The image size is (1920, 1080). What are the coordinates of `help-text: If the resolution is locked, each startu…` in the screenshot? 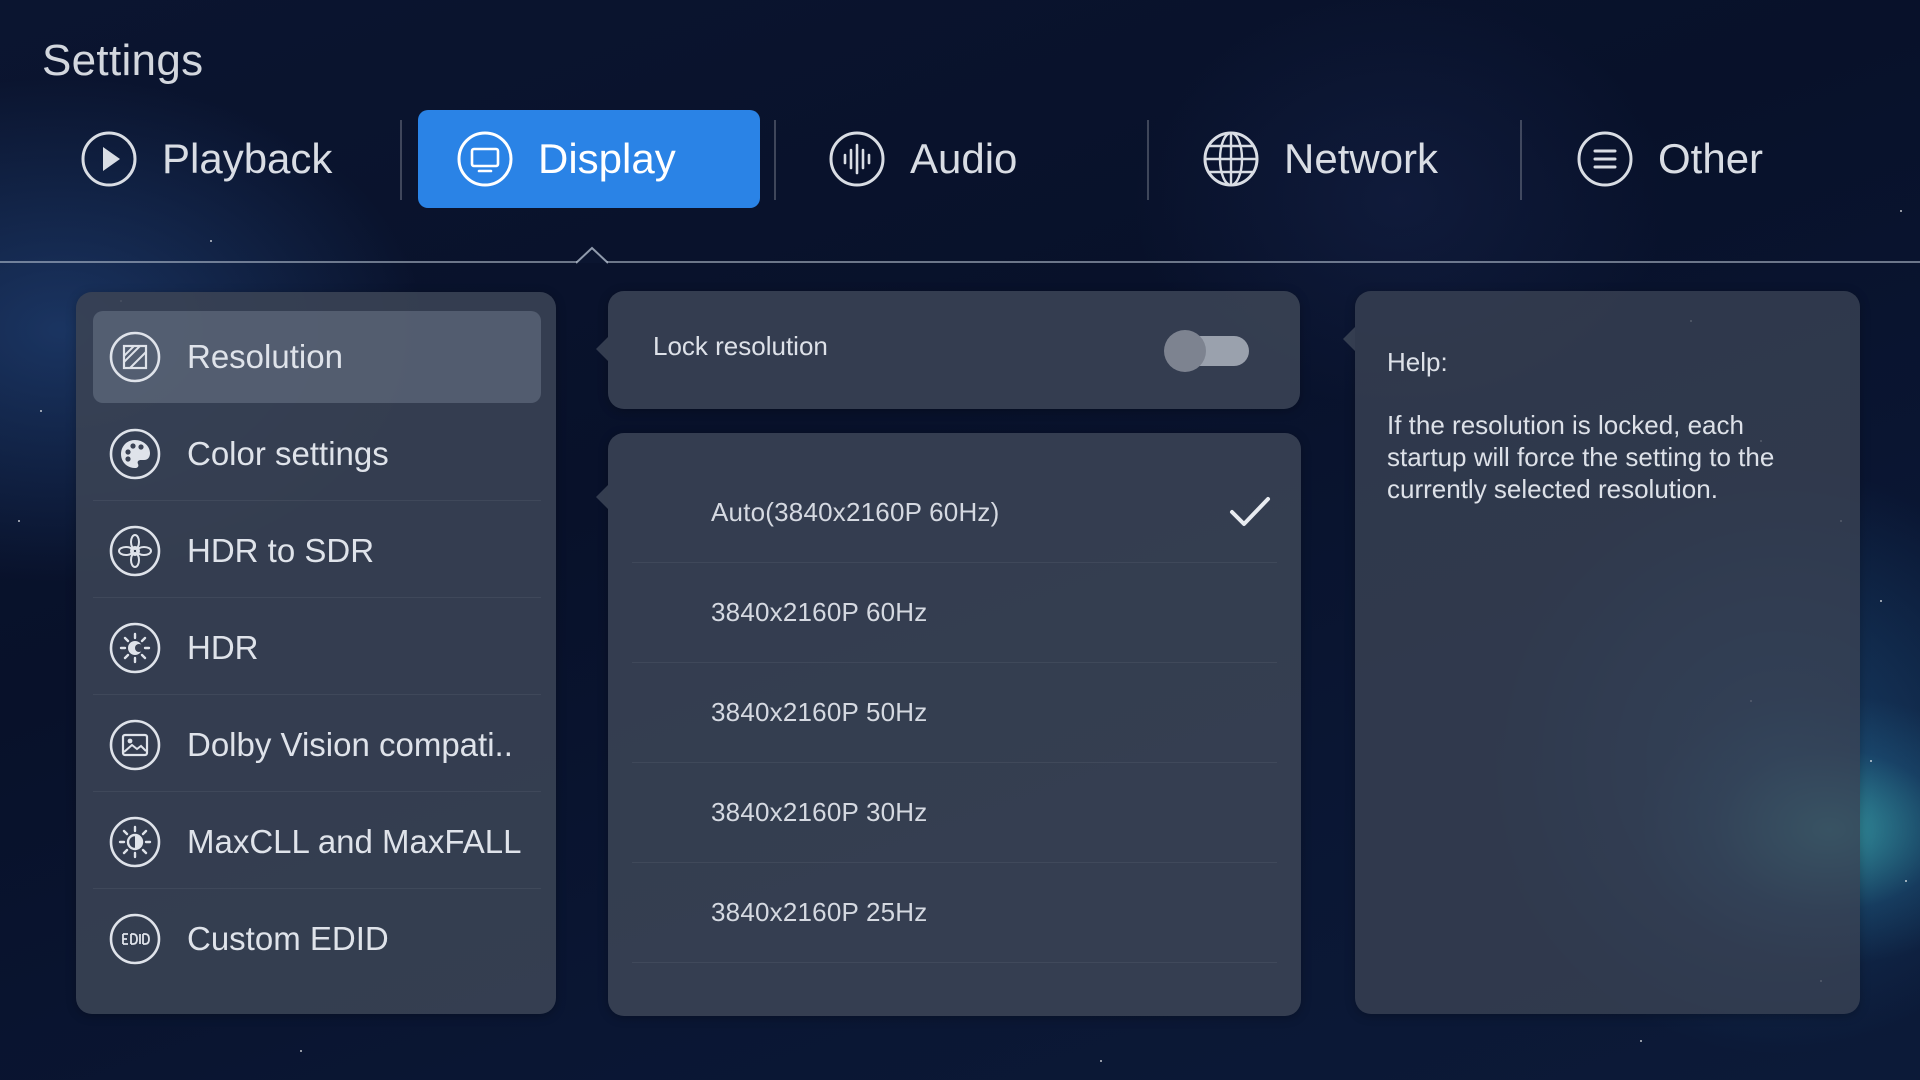 It's located at (1581, 457).